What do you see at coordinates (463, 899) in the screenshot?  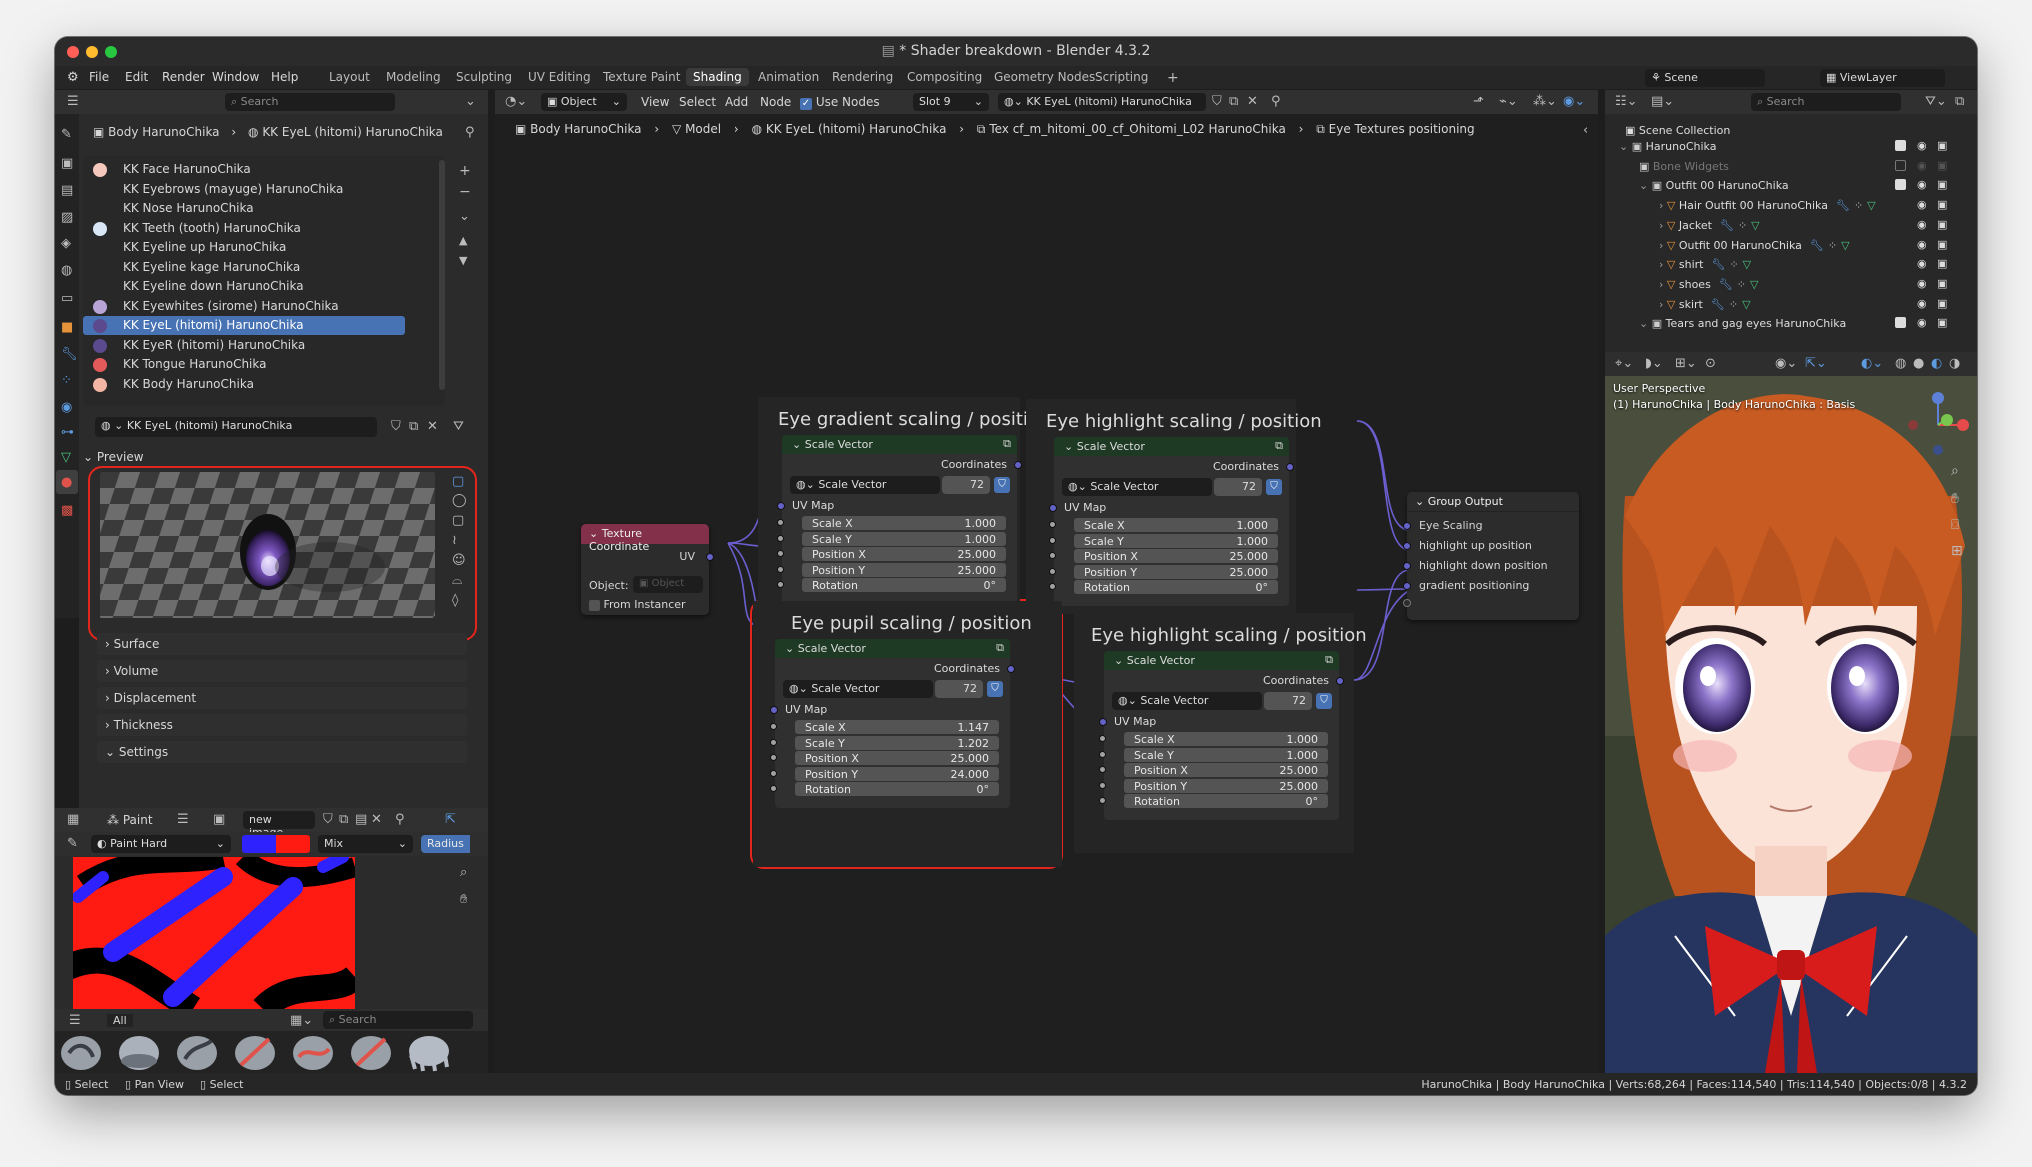 I see `hand-pan-icon: ✋︎` at bounding box center [463, 899].